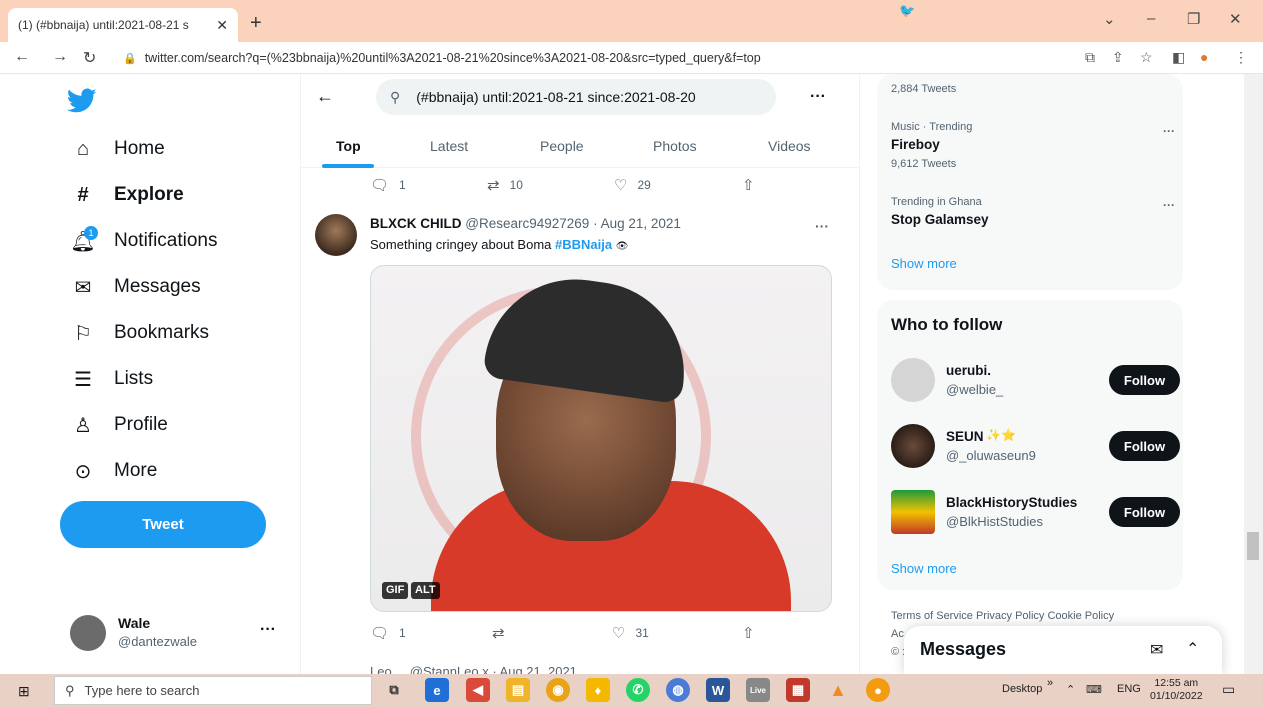 The width and height of the screenshot is (1263, 707). What do you see at coordinates (1050, 683) in the screenshot?
I see `chevron-icon: »` at bounding box center [1050, 683].